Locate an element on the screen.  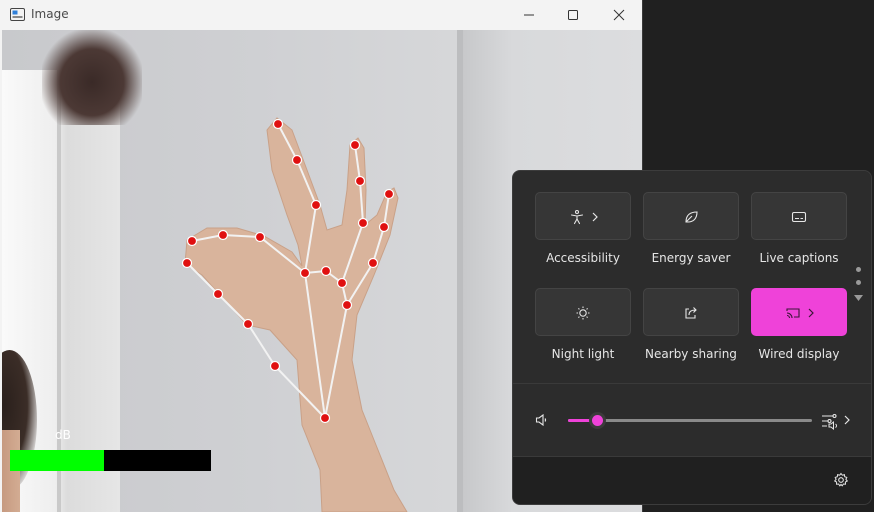
maximize-button is located at coordinates (573, 15).